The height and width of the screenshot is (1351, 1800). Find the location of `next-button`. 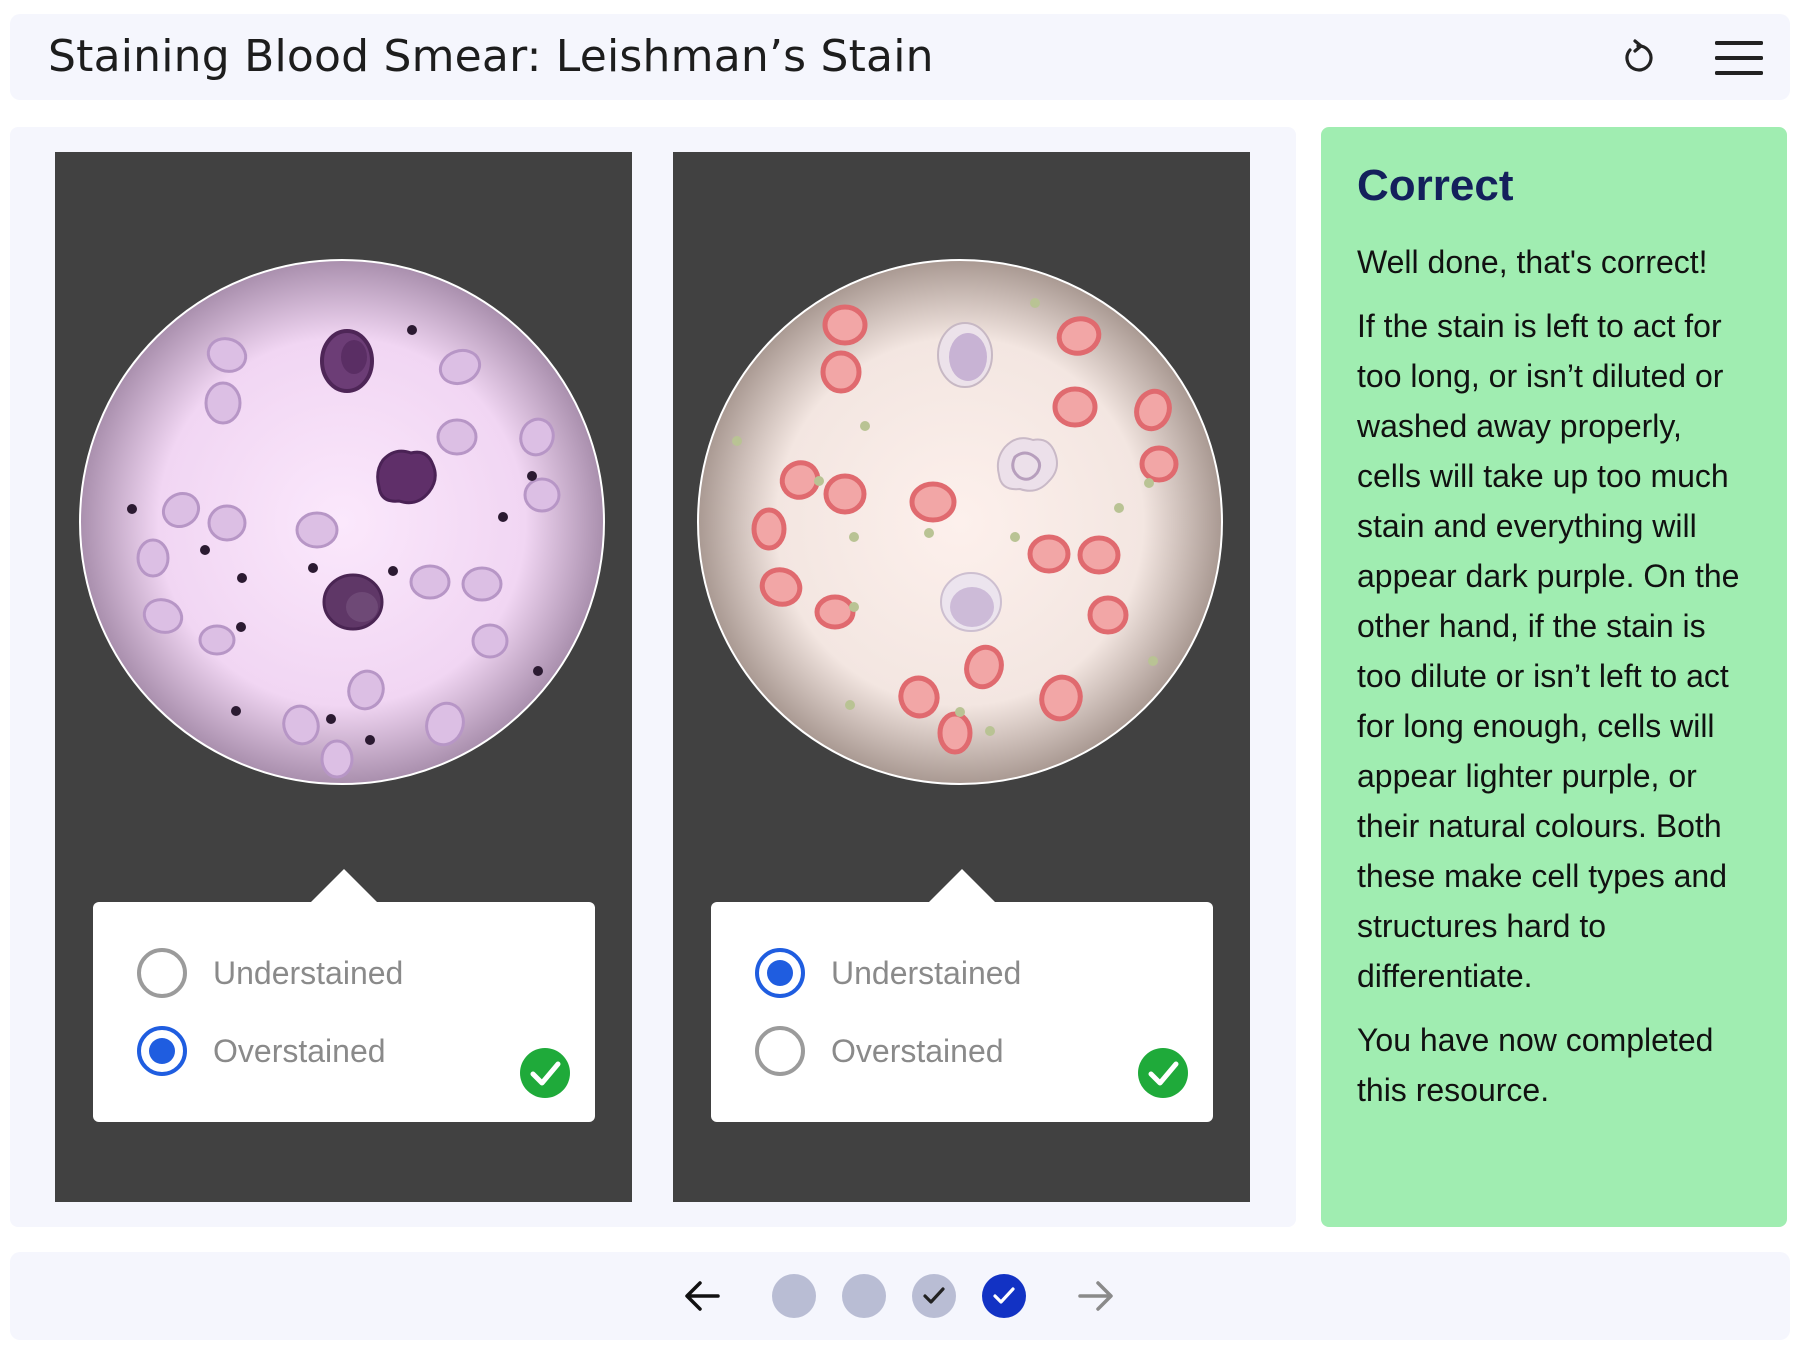

next-button is located at coordinates (1096, 1296).